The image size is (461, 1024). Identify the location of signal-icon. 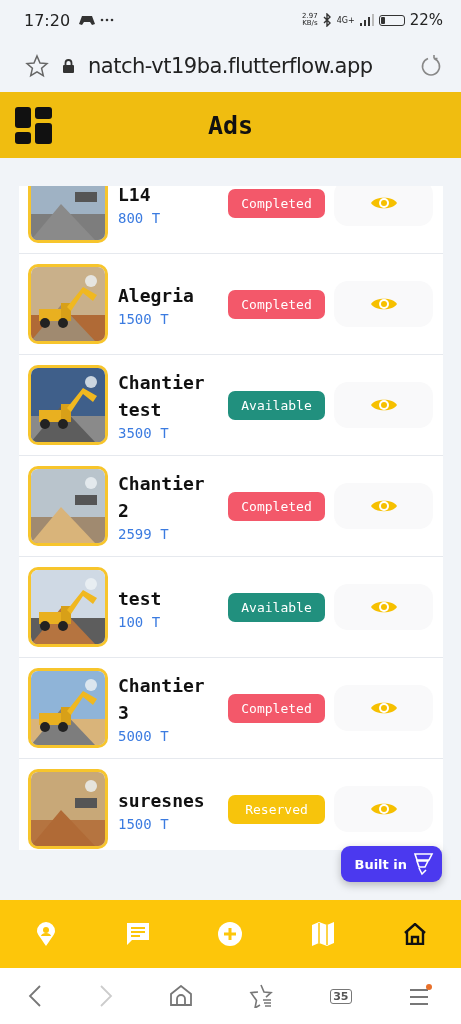
(366, 20).